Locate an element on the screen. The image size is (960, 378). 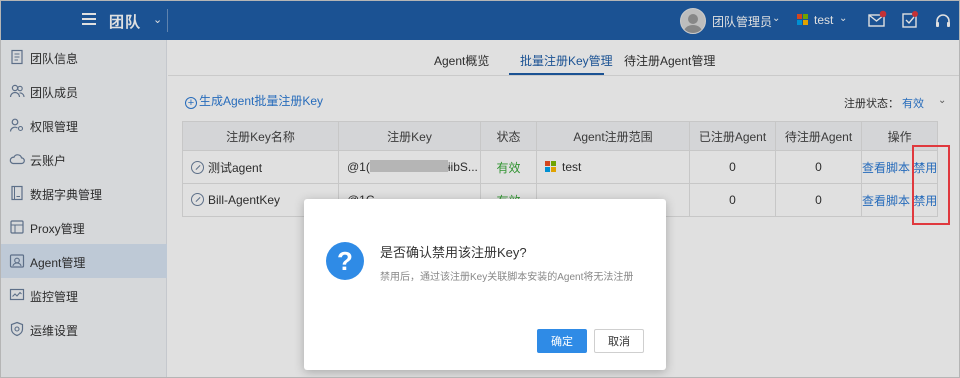
cancel-button: 取消 is located at coordinates (619, 341).